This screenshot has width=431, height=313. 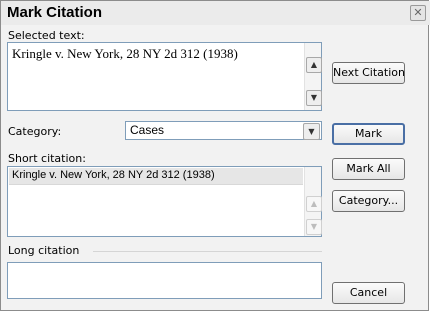 What do you see at coordinates (368, 73) in the screenshot?
I see `next-citation-button: Next Citation` at bounding box center [368, 73].